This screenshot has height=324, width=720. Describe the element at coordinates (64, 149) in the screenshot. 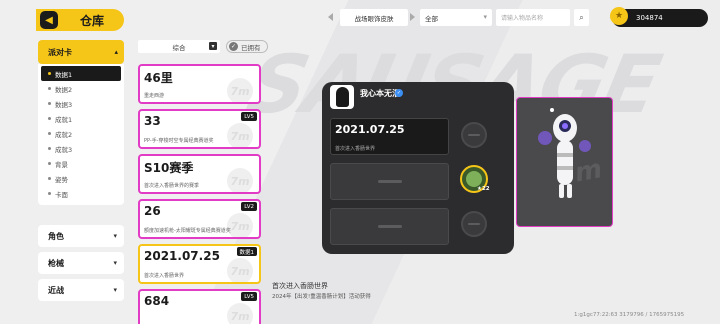

I see `sidebar-item-label: 成就3` at that location.